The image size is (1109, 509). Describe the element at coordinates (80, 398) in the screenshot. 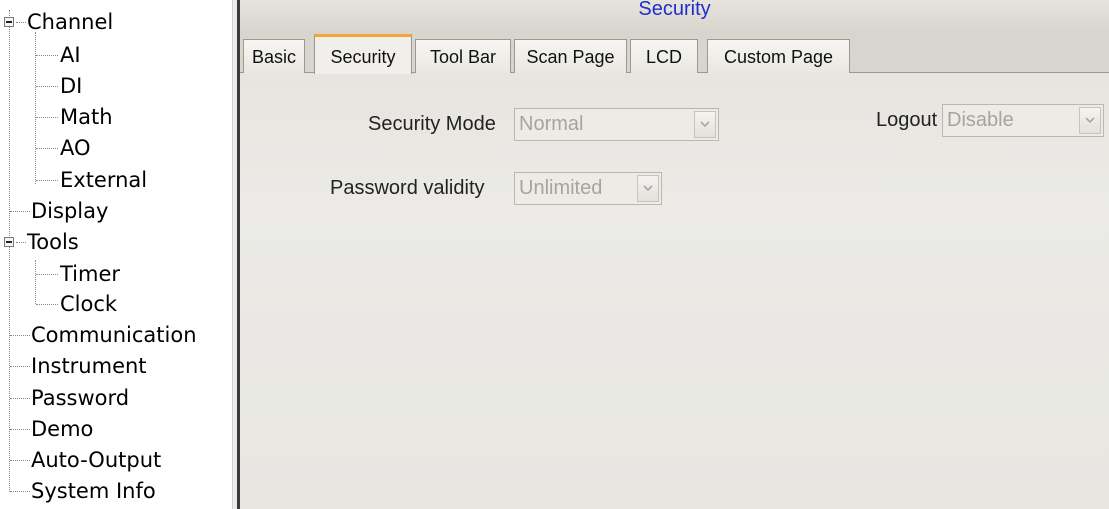

I see `tree-item-password: Password` at that location.